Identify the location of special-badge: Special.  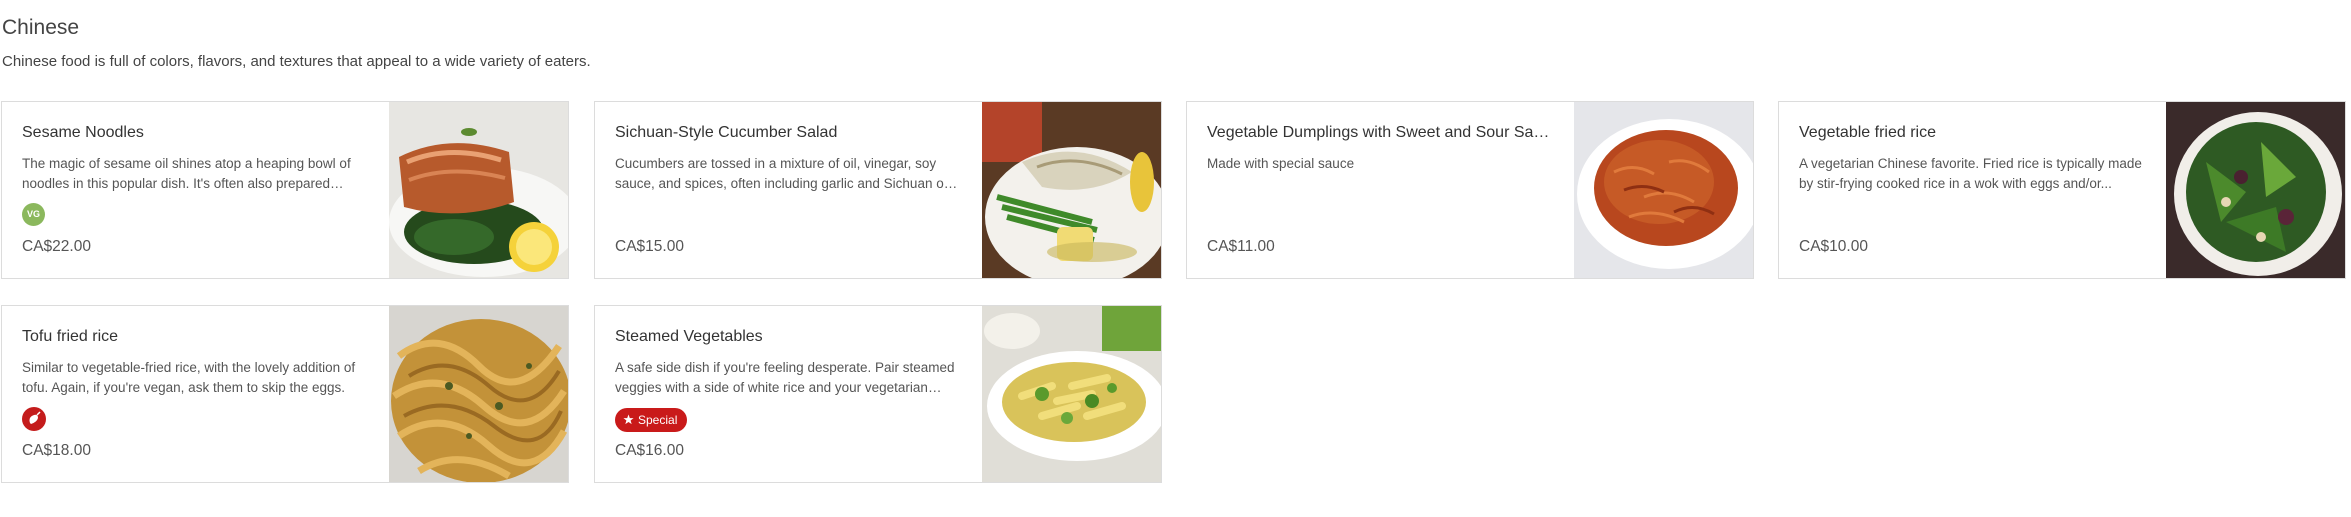
(651, 420).